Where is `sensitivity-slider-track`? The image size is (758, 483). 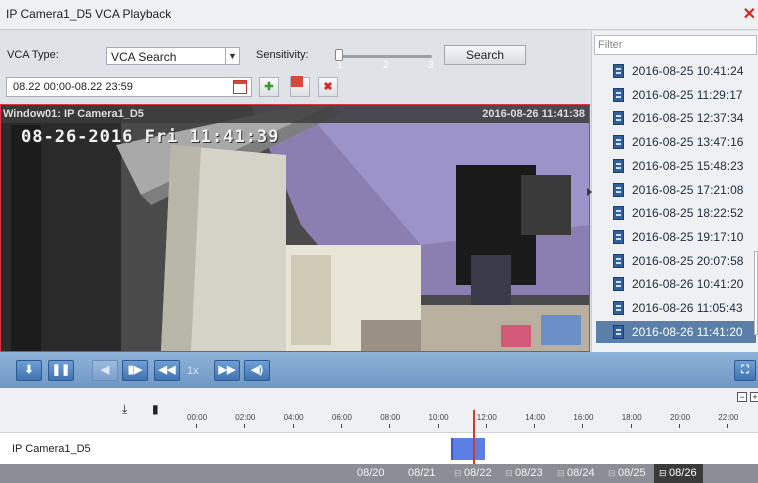 sensitivity-slider-track is located at coordinates (385, 56).